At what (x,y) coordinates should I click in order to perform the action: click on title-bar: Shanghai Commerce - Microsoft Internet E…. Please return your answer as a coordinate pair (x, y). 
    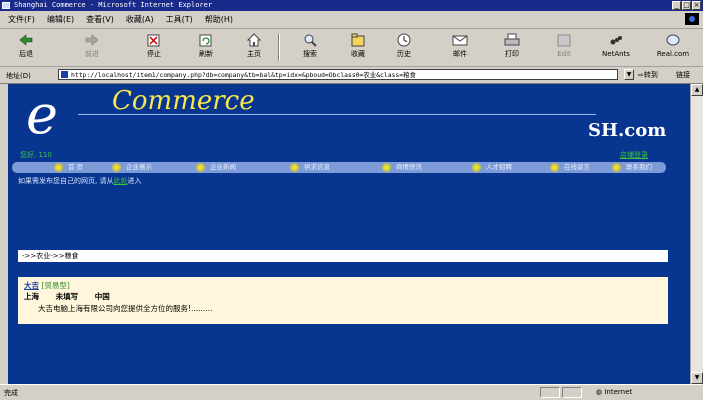
    Looking at the image, I should click on (351, 5).